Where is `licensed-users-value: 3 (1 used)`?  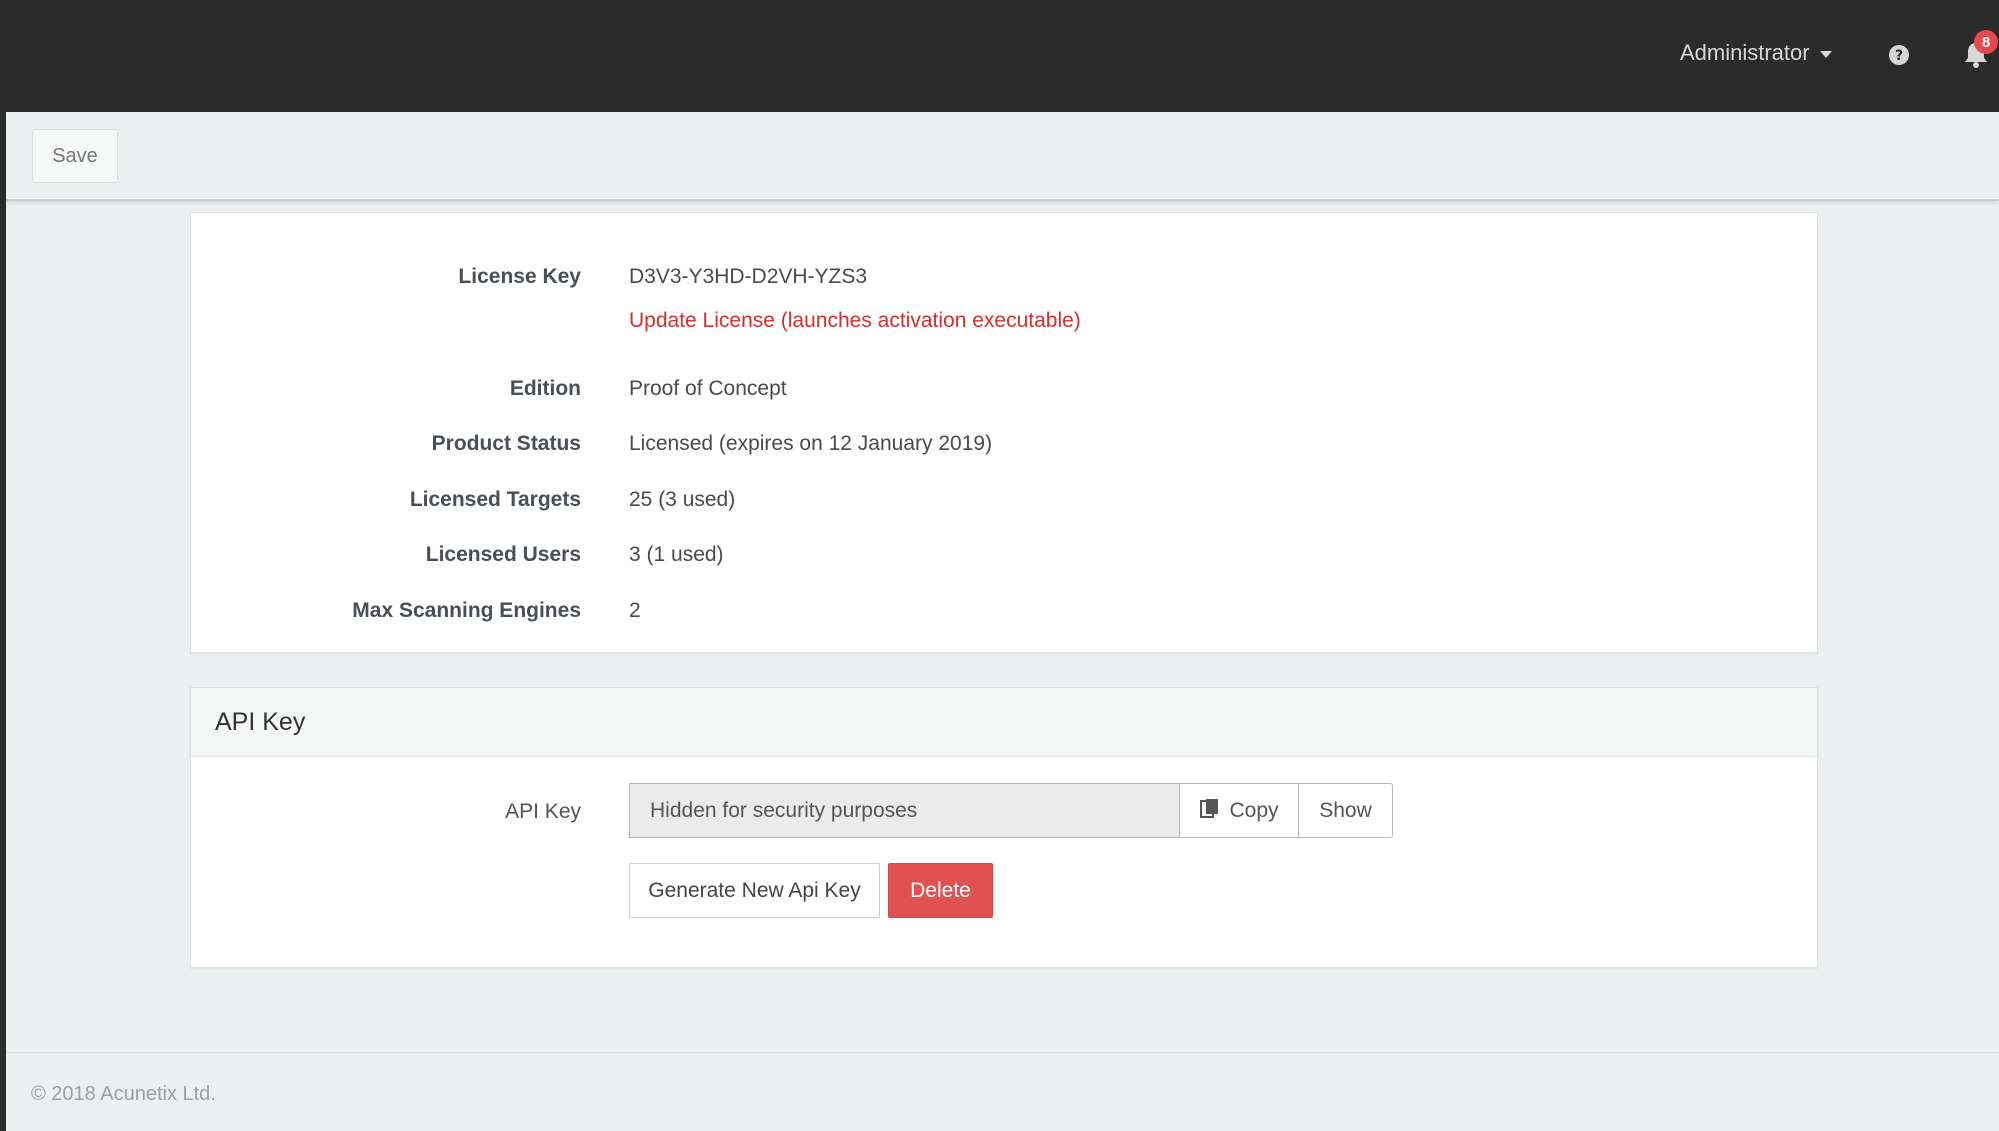
licensed-users-value: 3 (1 used) is located at coordinates (676, 554).